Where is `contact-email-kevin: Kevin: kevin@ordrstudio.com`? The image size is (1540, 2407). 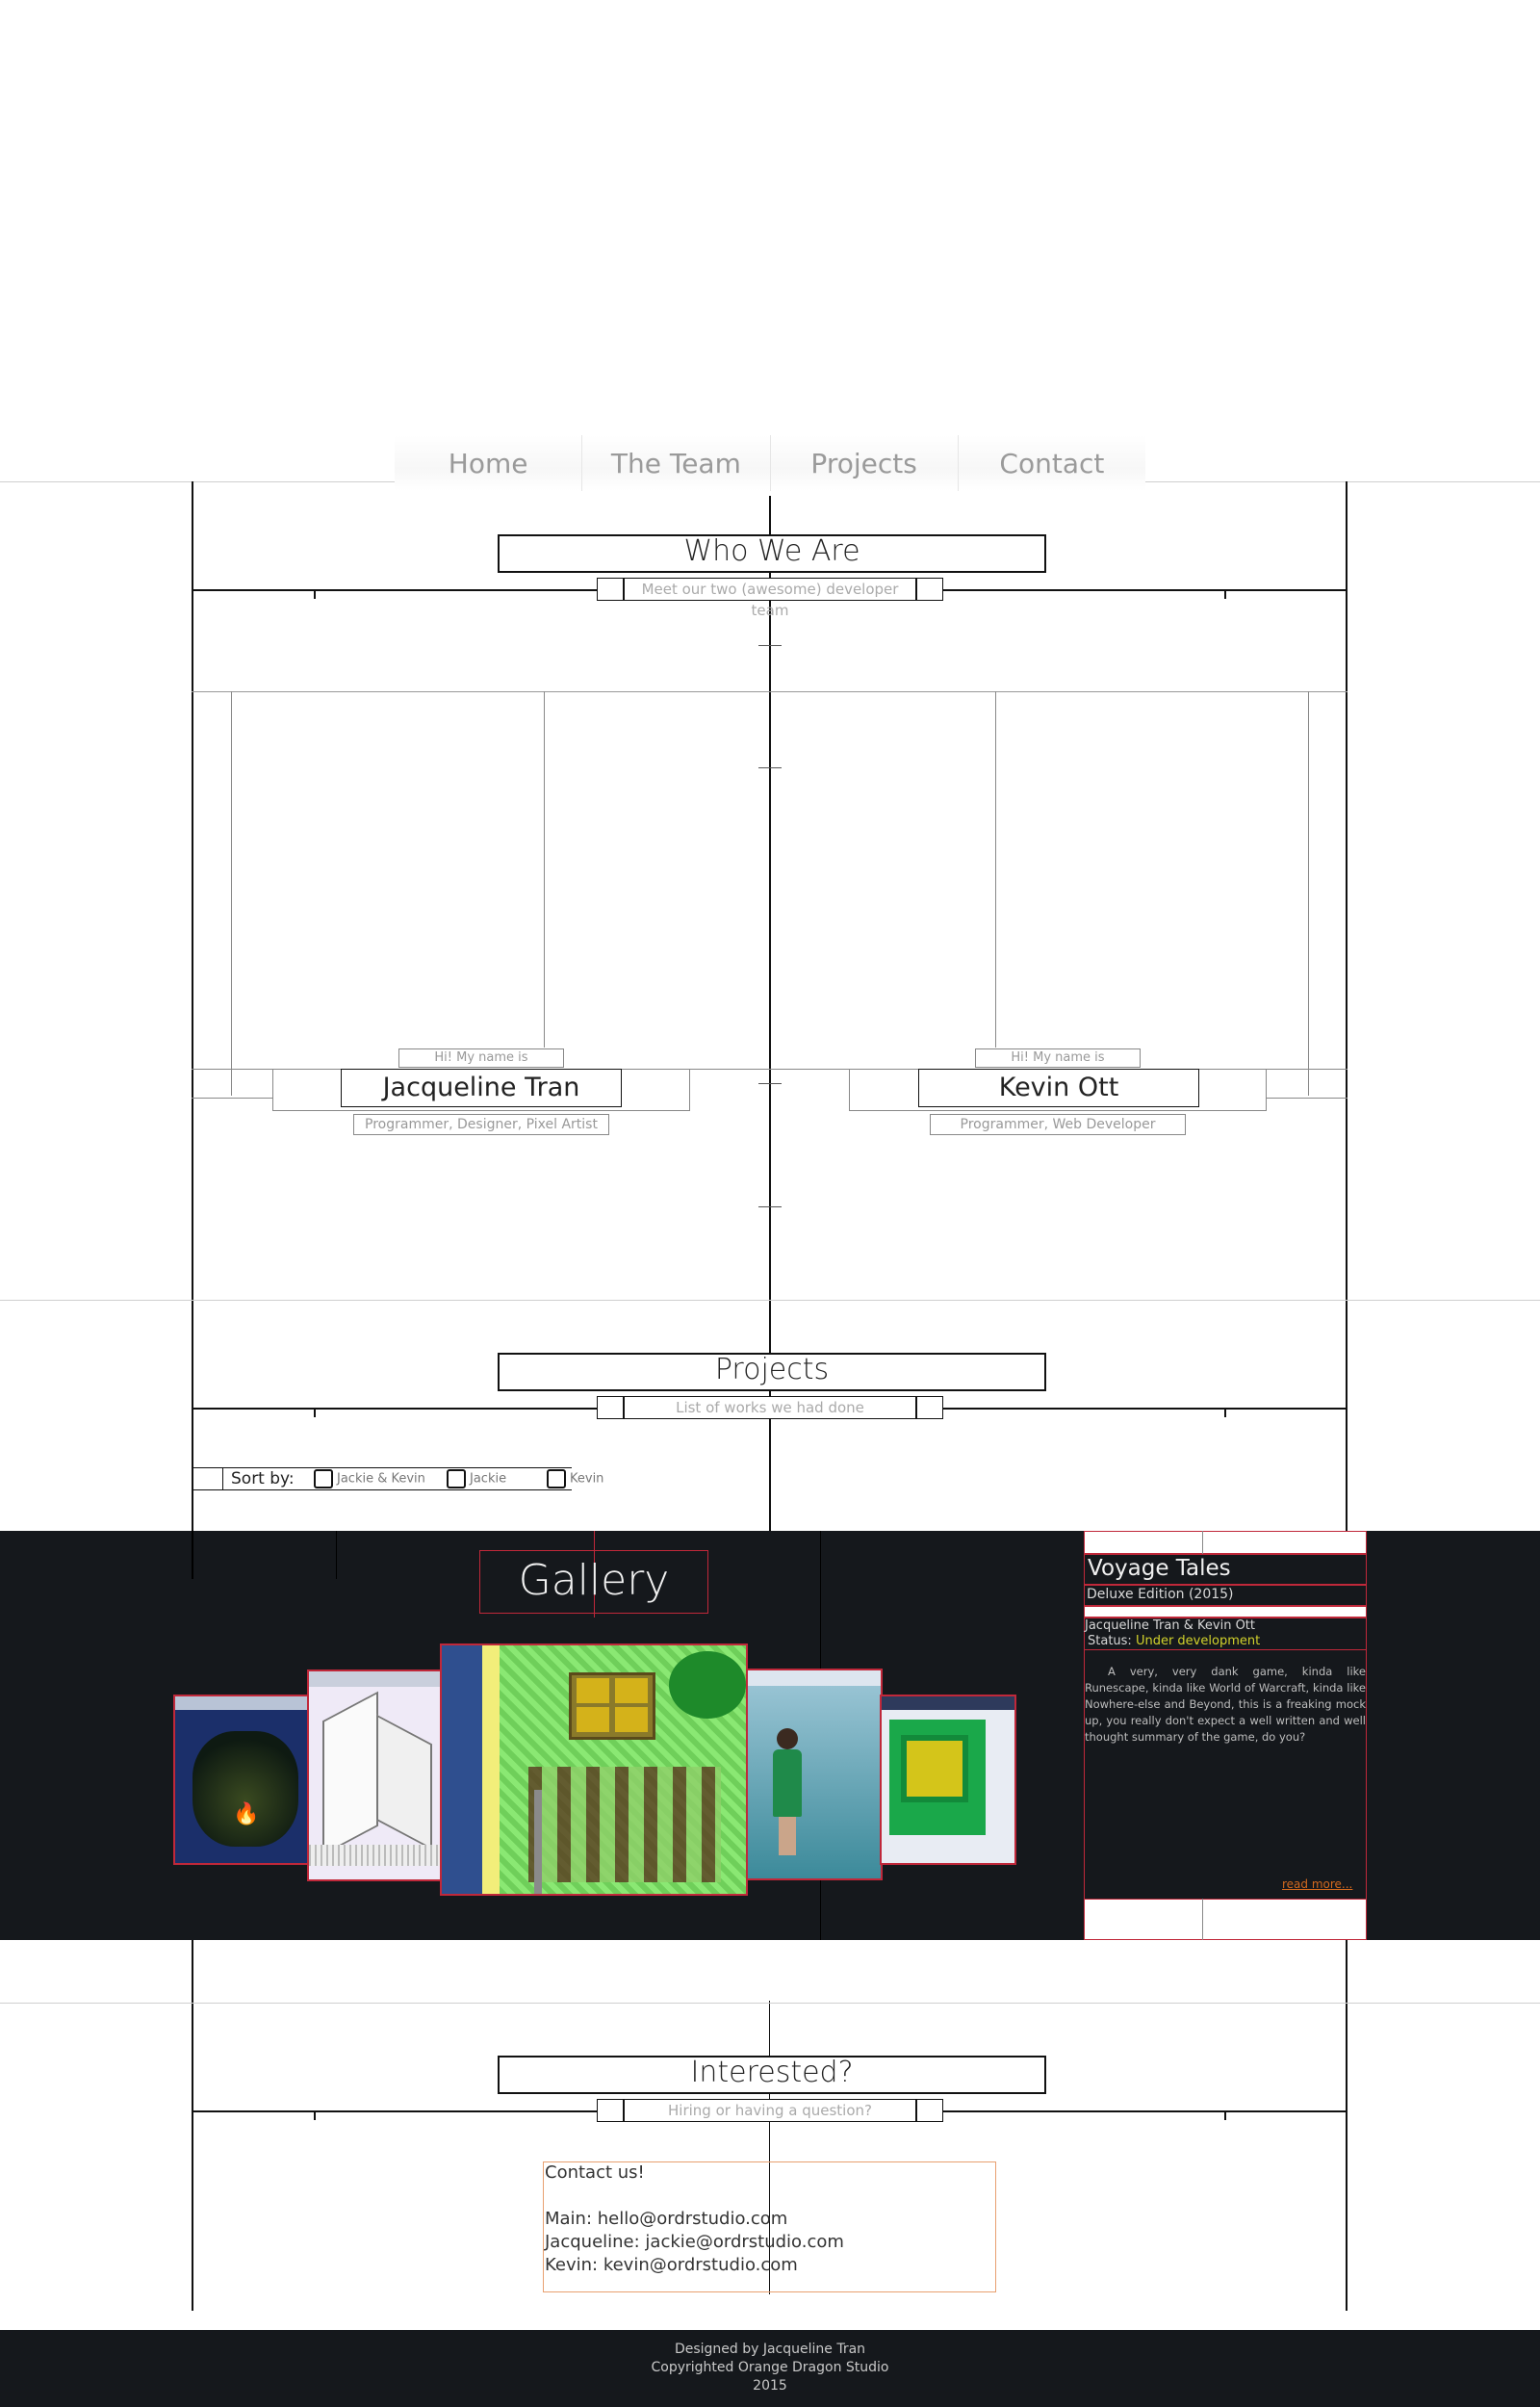
contact-email-kevin: Kevin: kevin@ordrstudio.com is located at coordinates (671, 2265).